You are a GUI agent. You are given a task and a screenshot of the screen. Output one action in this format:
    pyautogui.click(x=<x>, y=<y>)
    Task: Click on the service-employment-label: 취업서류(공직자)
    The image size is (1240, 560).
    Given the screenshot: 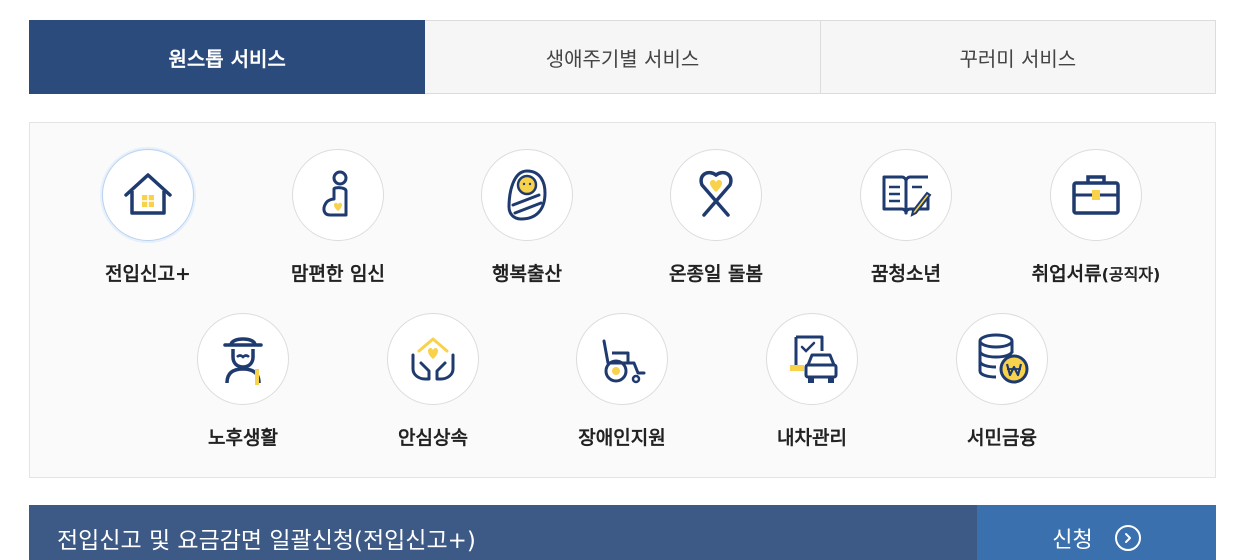 What is the action you would take?
    pyautogui.click(x=1096, y=272)
    